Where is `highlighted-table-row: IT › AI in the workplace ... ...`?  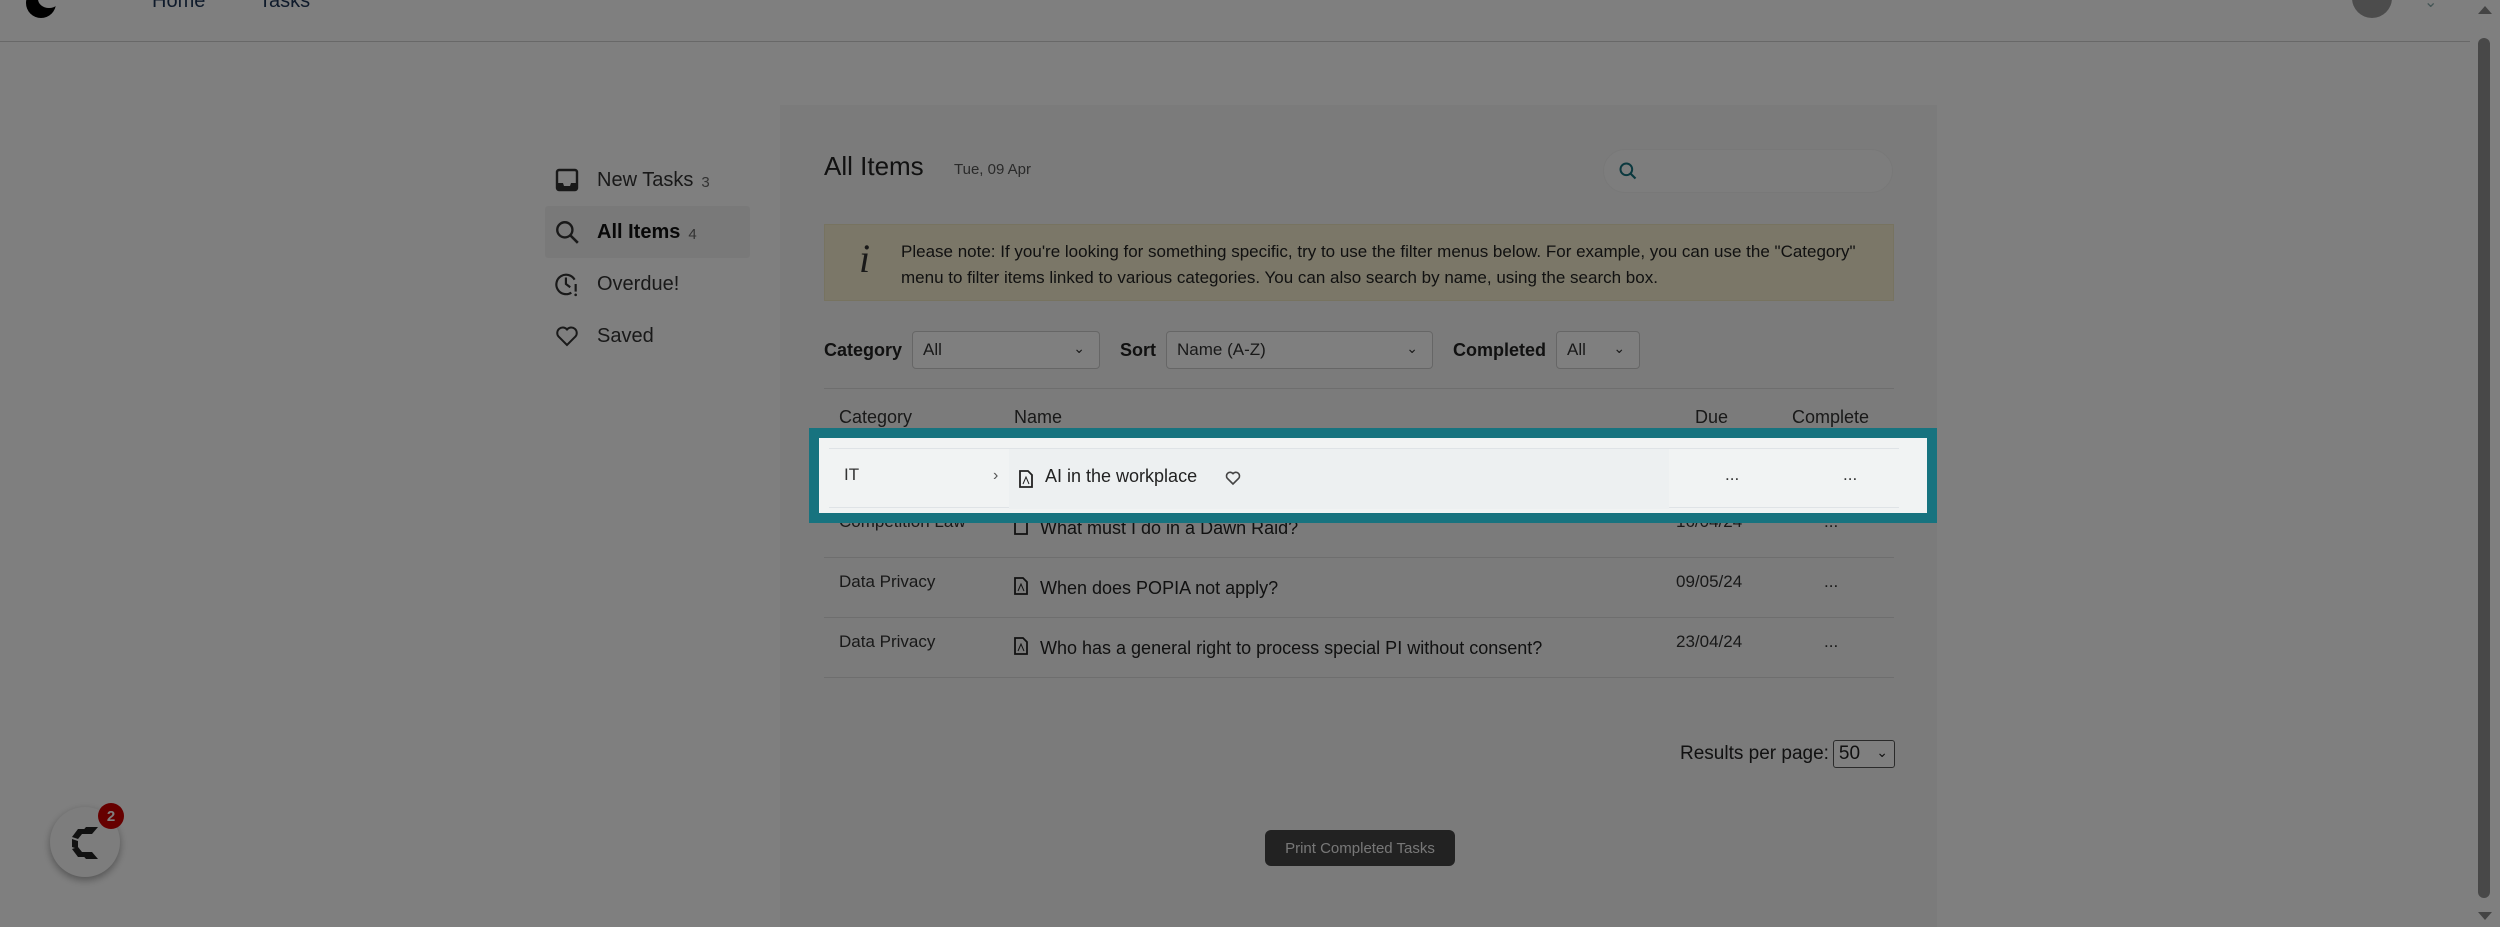
highlighted-table-row: IT › AI in the workplace ... ... is located at coordinates (1373, 475).